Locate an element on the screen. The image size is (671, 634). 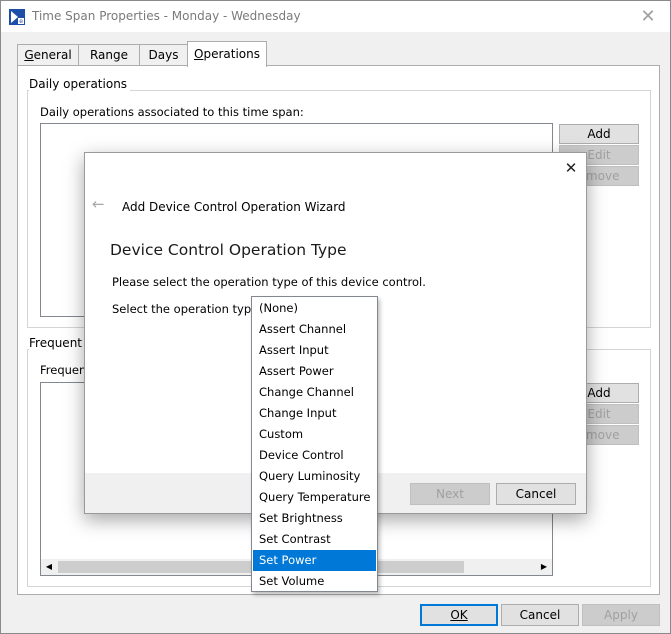
tab-range: Range is located at coordinates (109, 55).